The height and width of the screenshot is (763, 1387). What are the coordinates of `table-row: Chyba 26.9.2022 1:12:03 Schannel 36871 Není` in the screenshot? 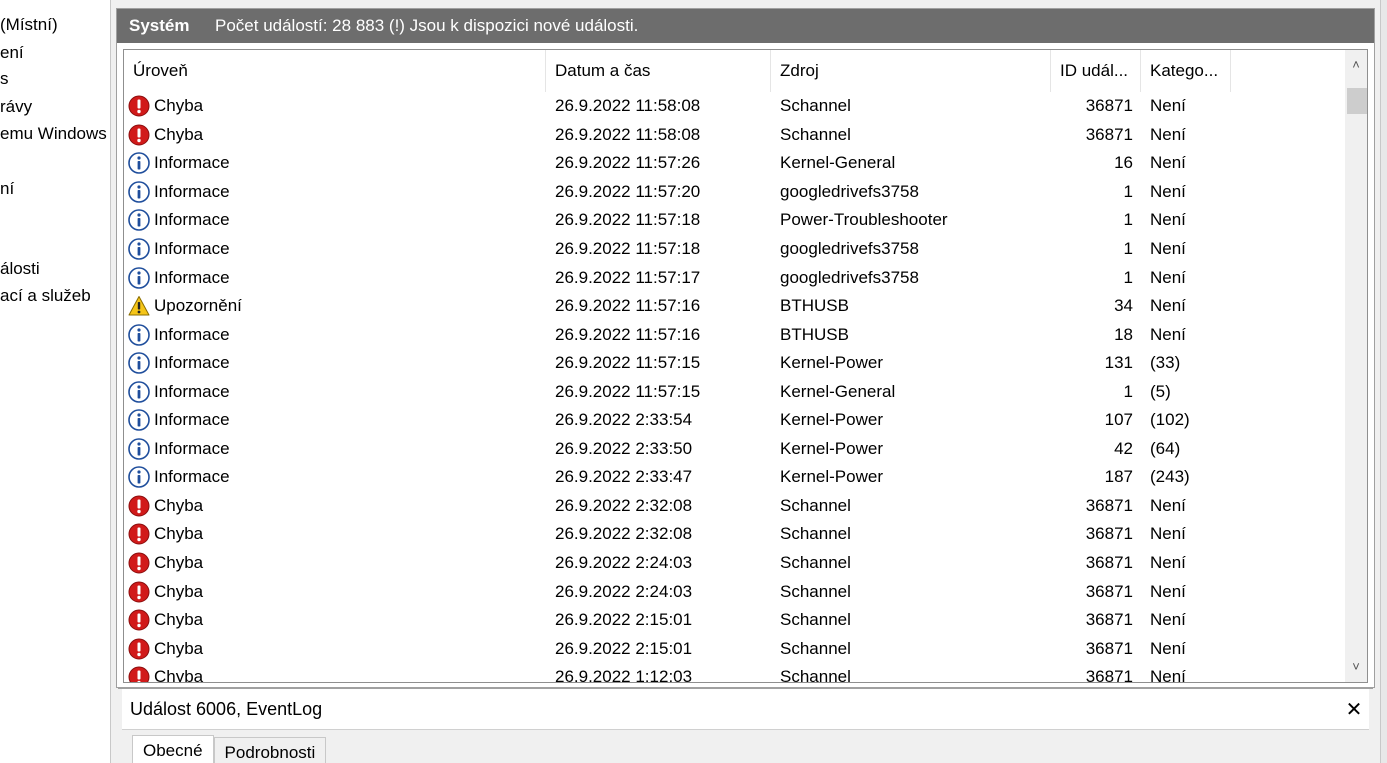 It's located at (734, 673).